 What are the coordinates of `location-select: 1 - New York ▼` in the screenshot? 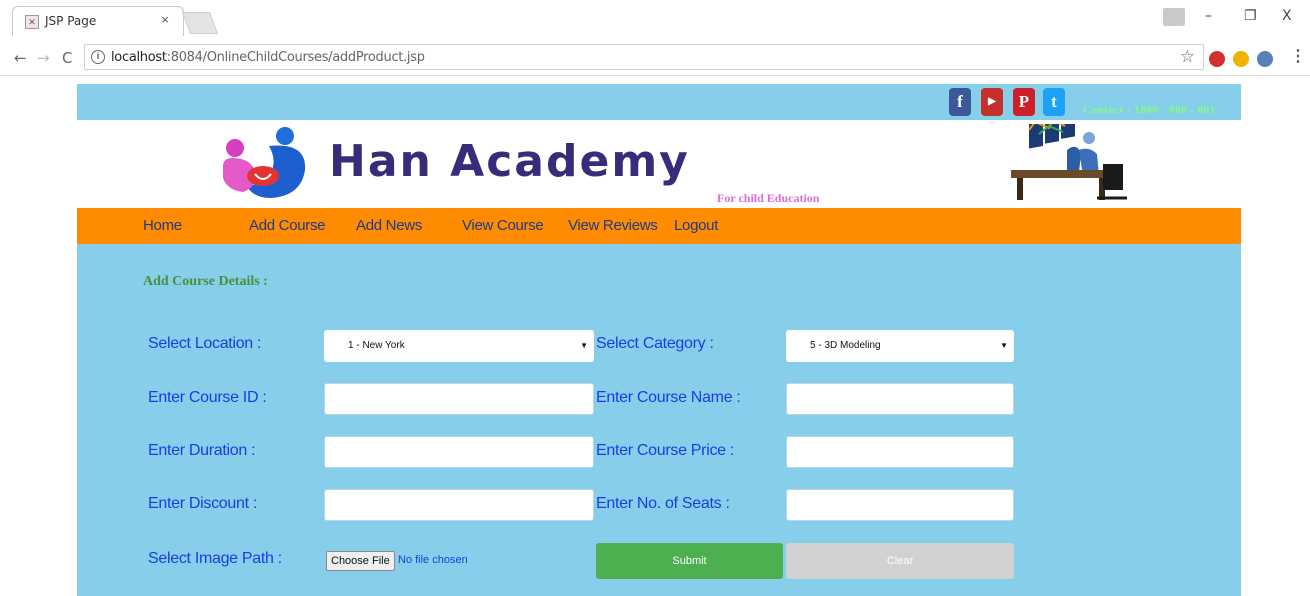 It's located at (459, 346).